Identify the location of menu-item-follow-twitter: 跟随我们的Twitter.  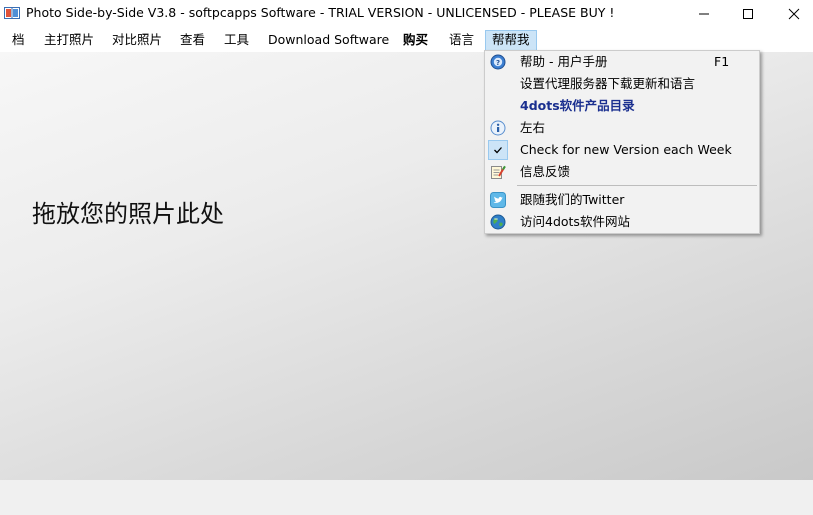
(622, 200).